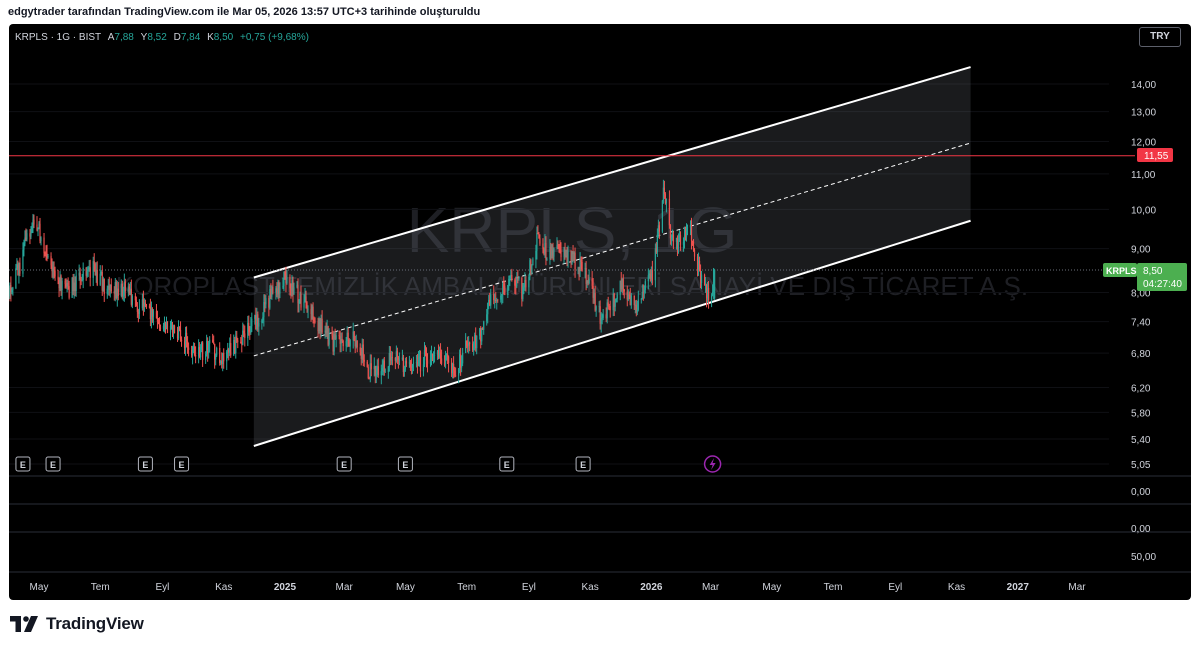 The image size is (1200, 648). I want to click on y-tick-label: 5,40, so click(1141, 440).